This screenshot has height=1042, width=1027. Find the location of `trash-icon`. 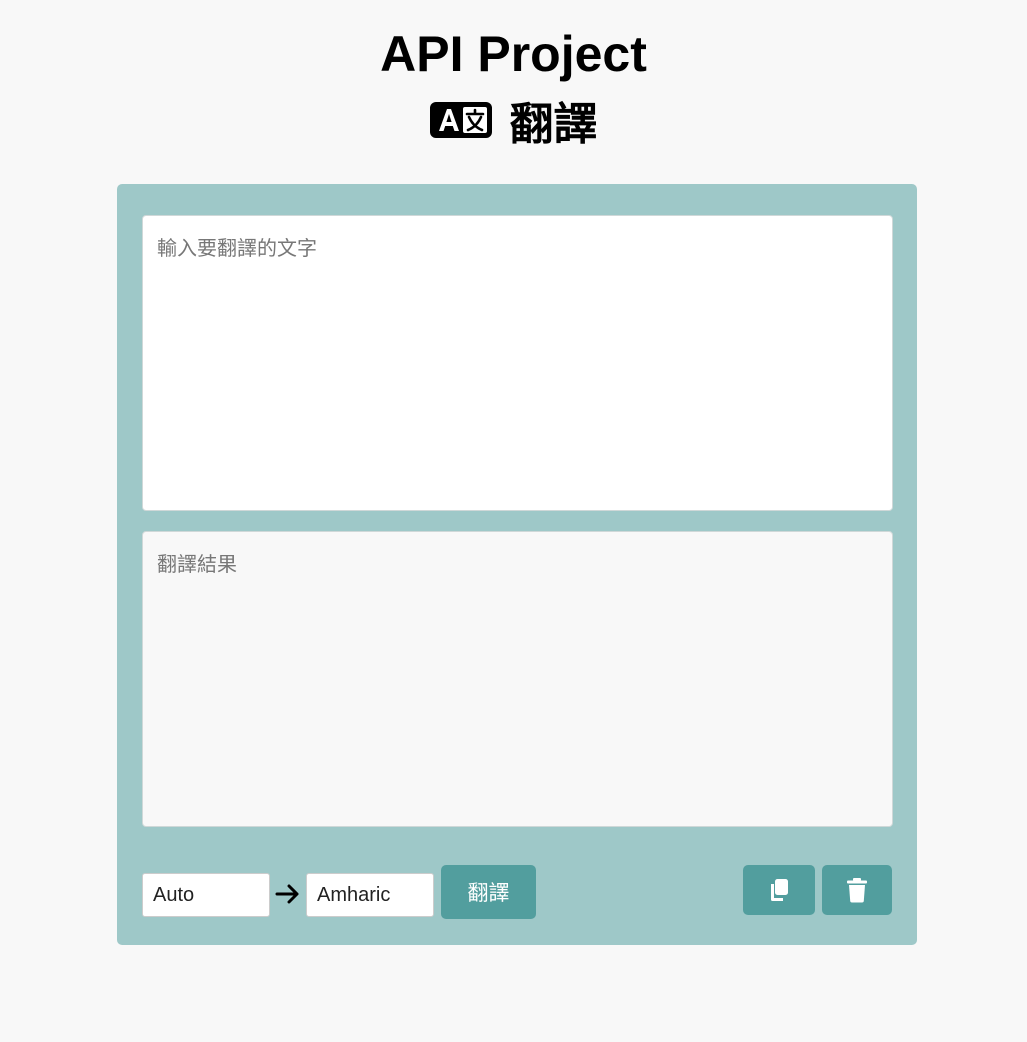

trash-icon is located at coordinates (857, 890).